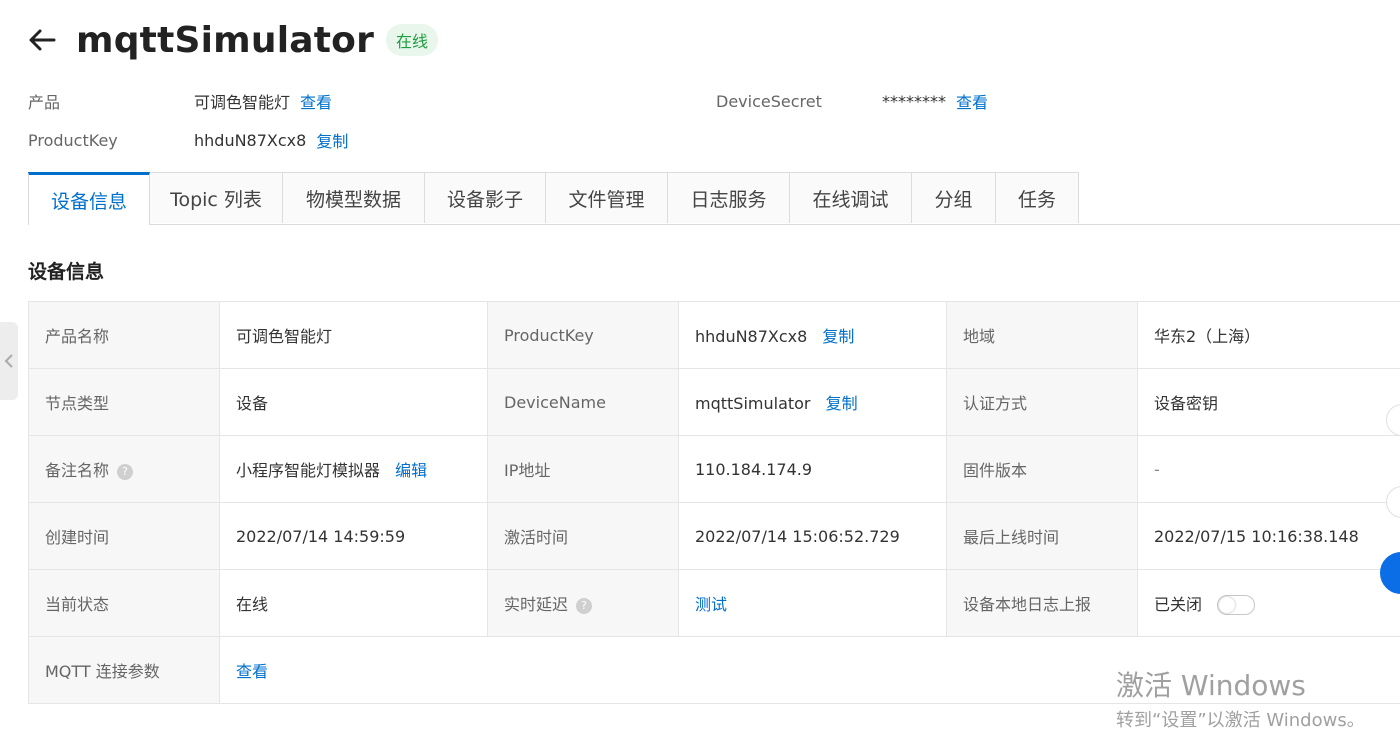 This screenshot has width=1400, height=732. Describe the element at coordinates (954, 197) in the screenshot. I see `tab-groups: 分组` at that location.